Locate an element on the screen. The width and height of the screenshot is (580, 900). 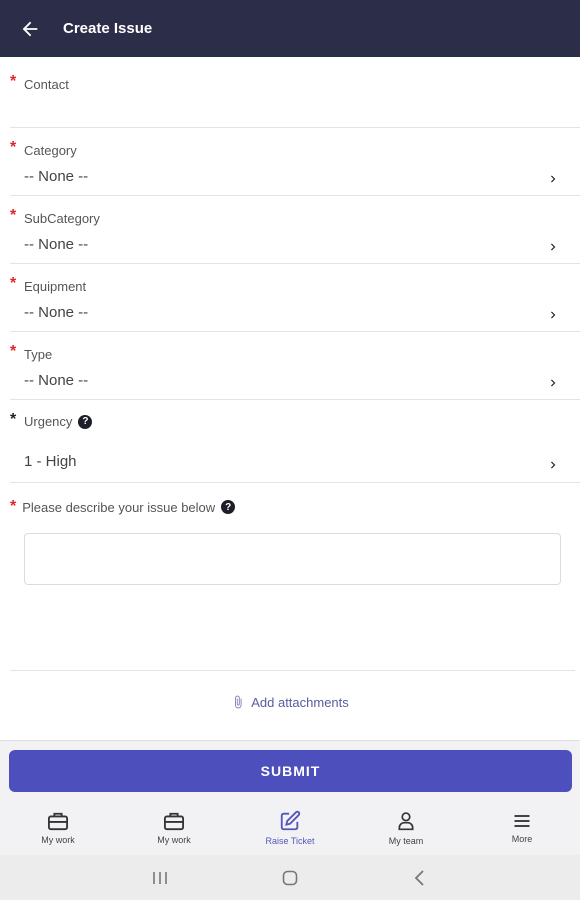
home-icon is located at coordinates (290, 877).